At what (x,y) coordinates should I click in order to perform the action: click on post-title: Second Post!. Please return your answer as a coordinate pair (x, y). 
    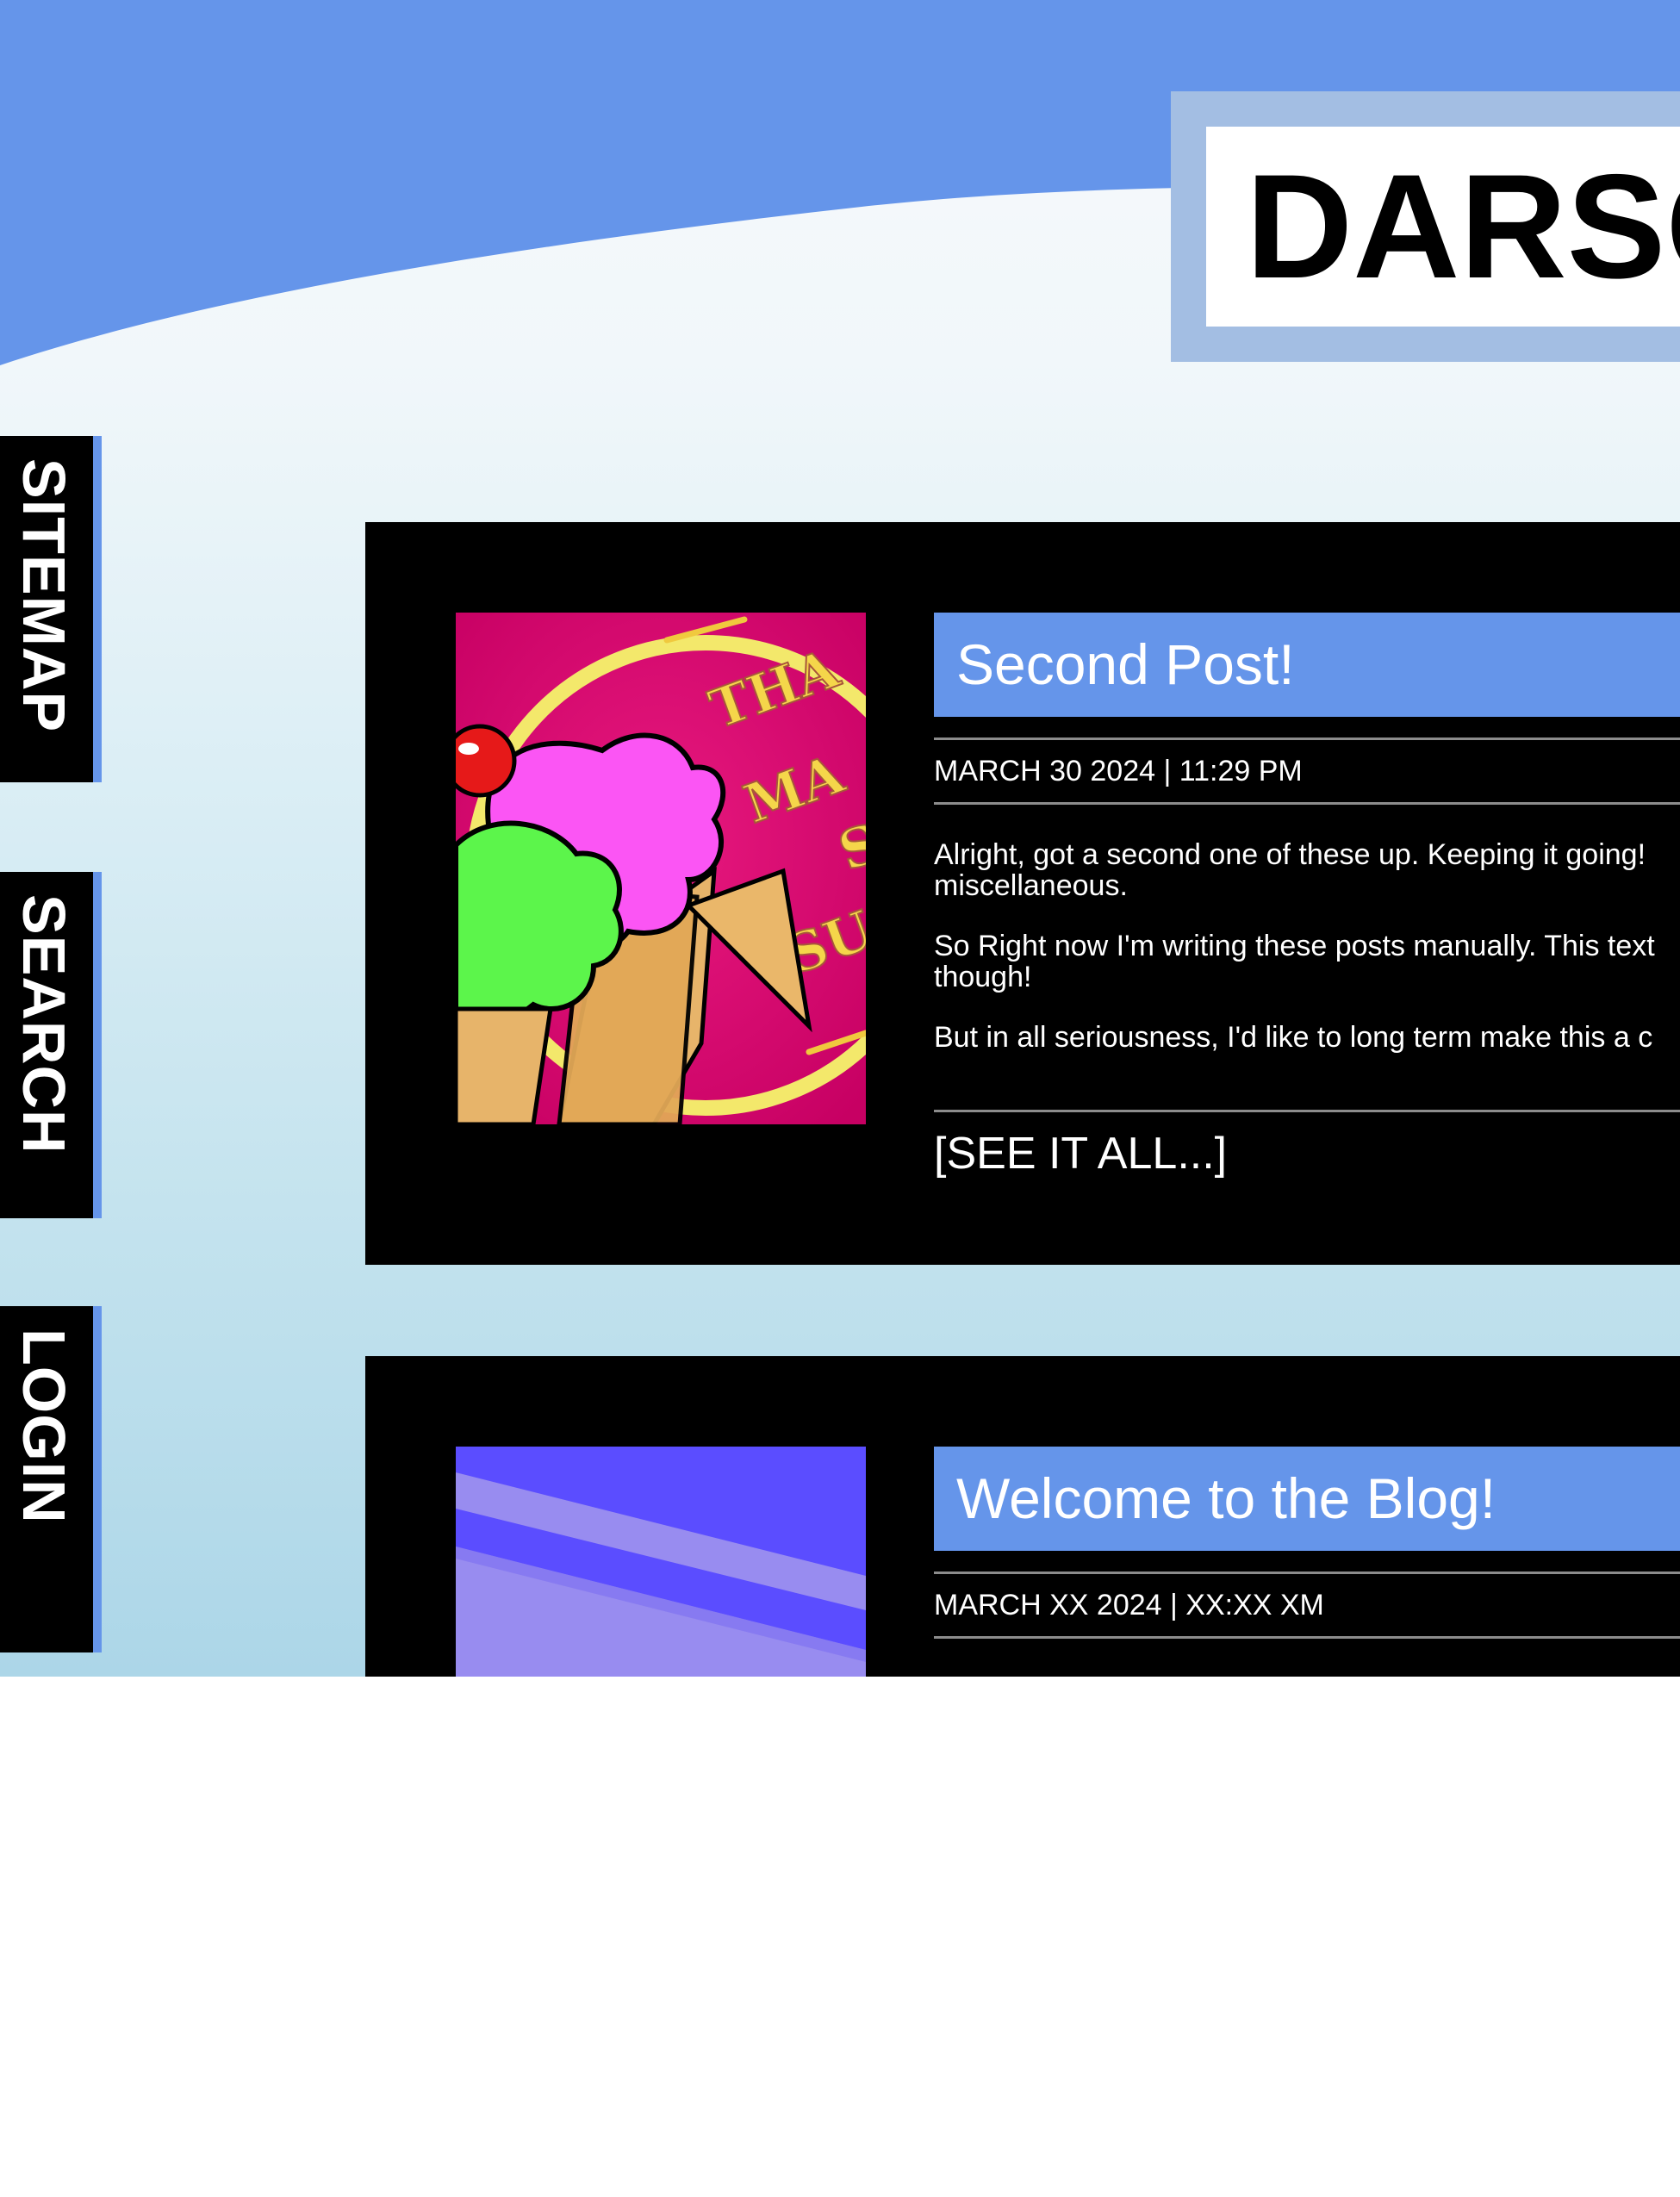
    Looking at the image, I should click on (1307, 665).